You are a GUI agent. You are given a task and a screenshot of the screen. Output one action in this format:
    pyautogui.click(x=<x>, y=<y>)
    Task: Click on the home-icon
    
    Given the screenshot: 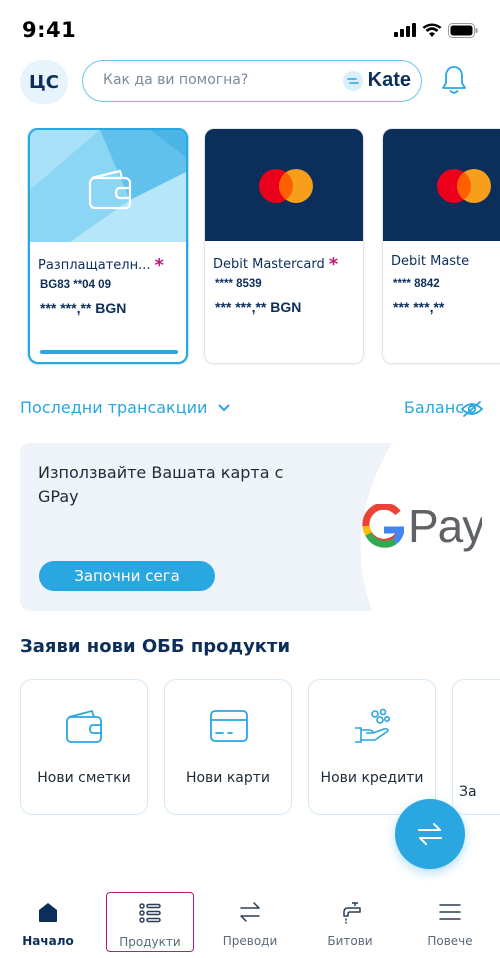 What is the action you would take?
    pyautogui.click(x=48, y=912)
    